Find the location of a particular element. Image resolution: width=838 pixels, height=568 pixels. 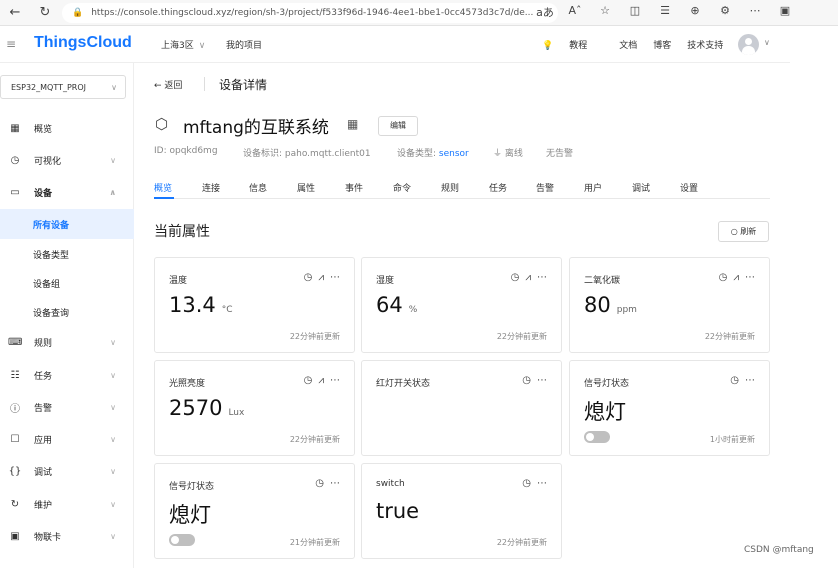

tab-alerts: 告警 is located at coordinates (545, 187).